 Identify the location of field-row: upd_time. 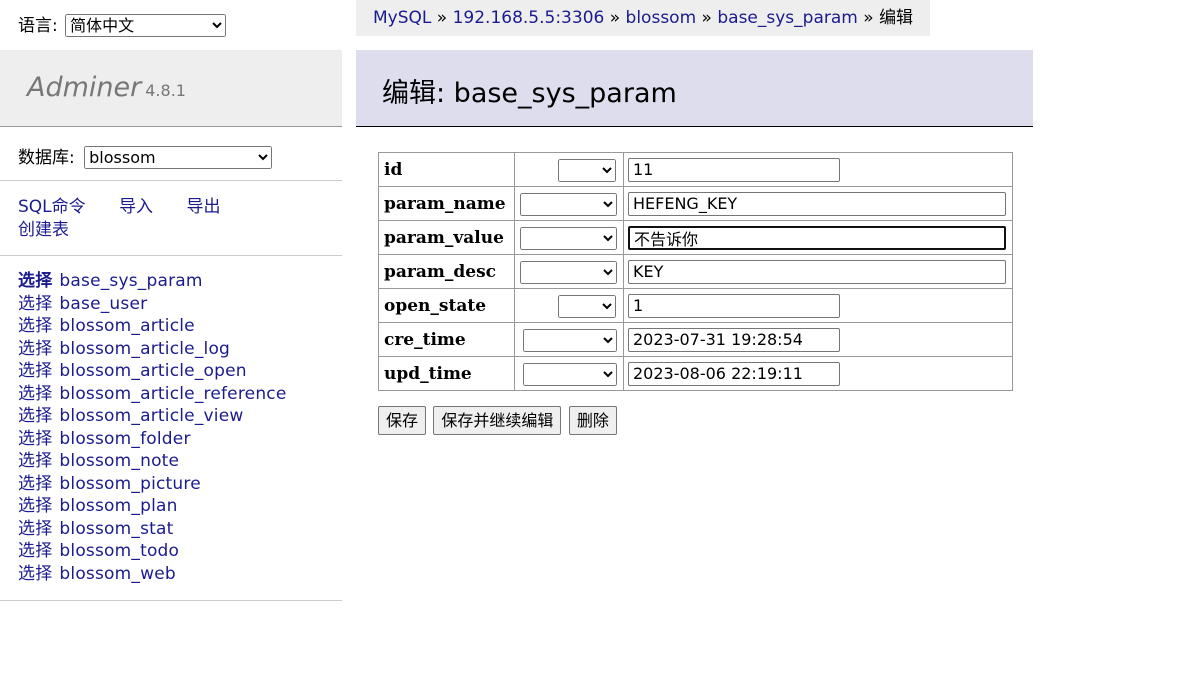
(695, 373).